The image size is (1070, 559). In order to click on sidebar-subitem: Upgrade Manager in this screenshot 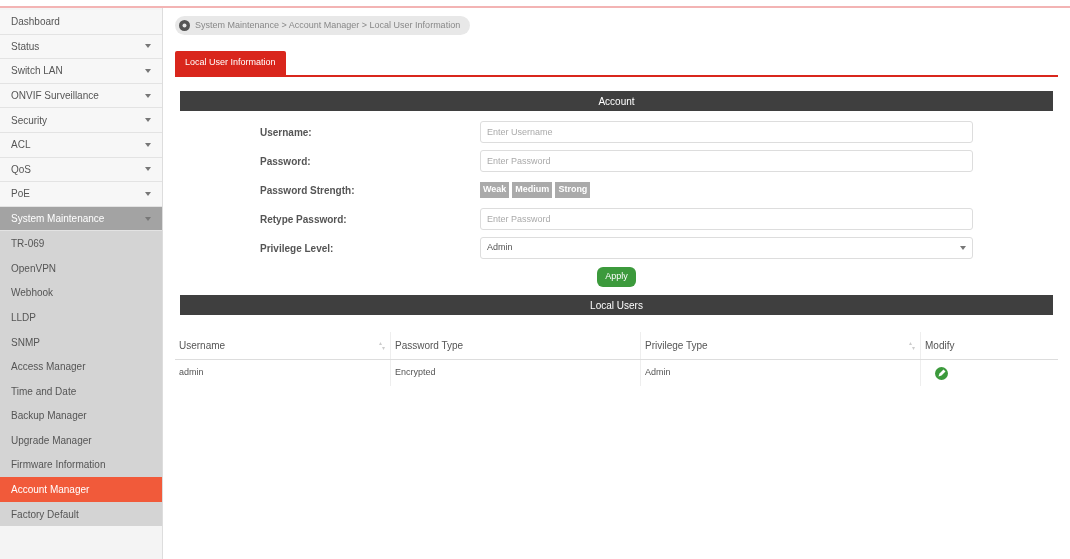, I will do `click(81, 440)`.